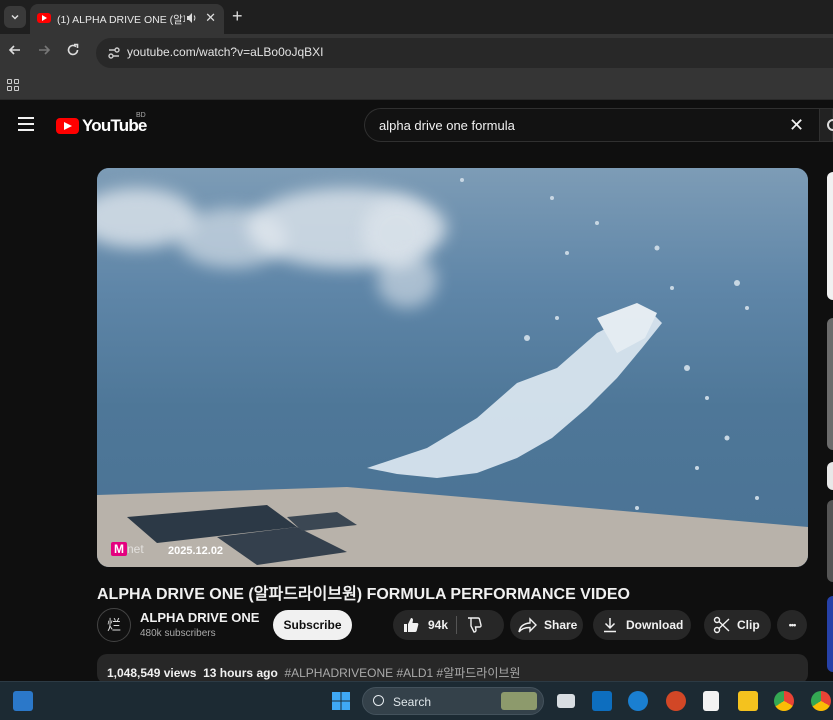 Image resolution: width=833 pixels, height=720 pixels. What do you see at coordinates (830, 236) in the screenshot?
I see `side-panel-card` at bounding box center [830, 236].